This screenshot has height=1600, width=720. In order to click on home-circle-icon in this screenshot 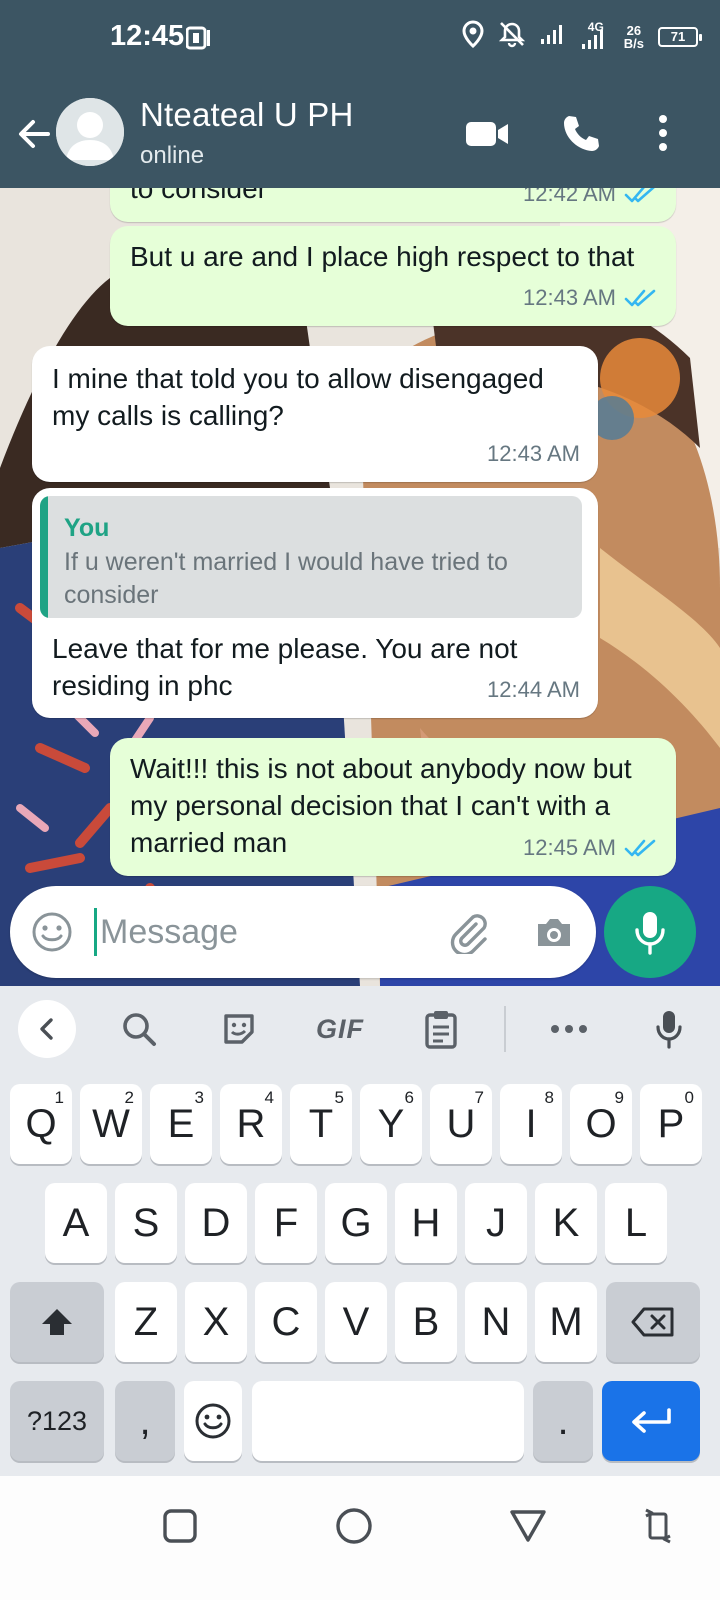, I will do `click(354, 1526)`.